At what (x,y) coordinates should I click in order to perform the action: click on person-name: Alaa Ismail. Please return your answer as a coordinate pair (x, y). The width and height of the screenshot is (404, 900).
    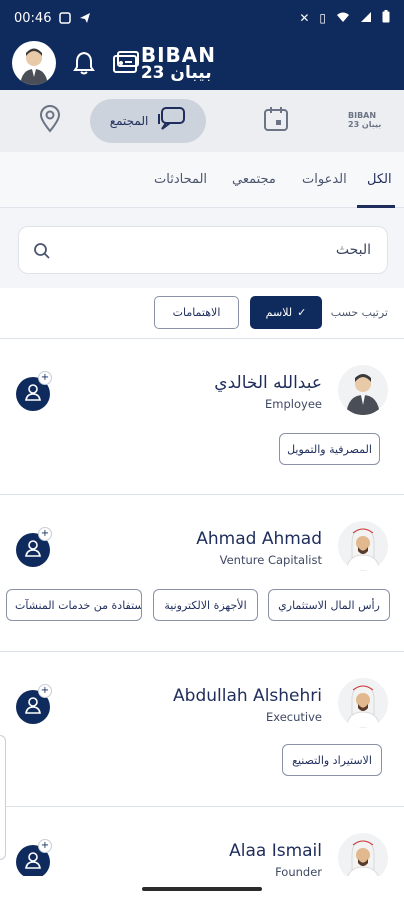
    Looking at the image, I should click on (275, 851).